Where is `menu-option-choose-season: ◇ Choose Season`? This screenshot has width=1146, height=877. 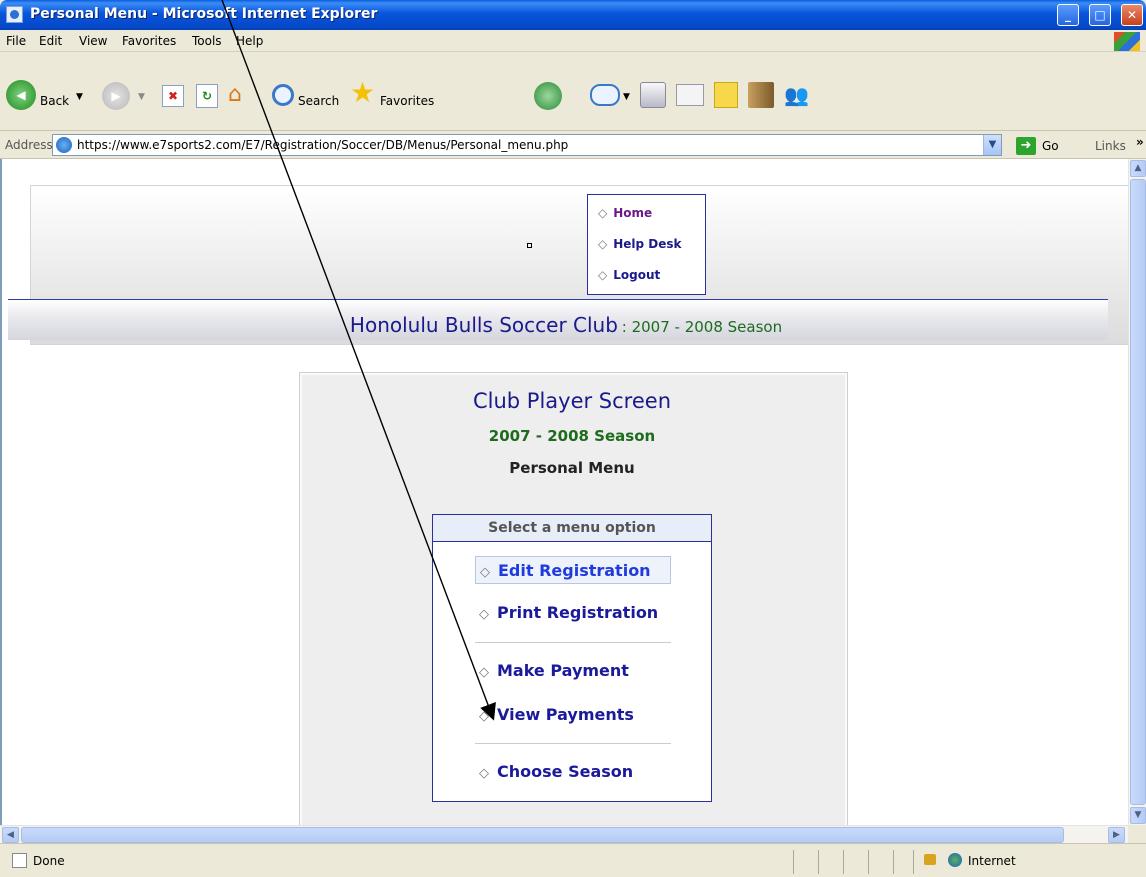 menu-option-choose-season: ◇ Choose Season is located at coordinates (573, 772).